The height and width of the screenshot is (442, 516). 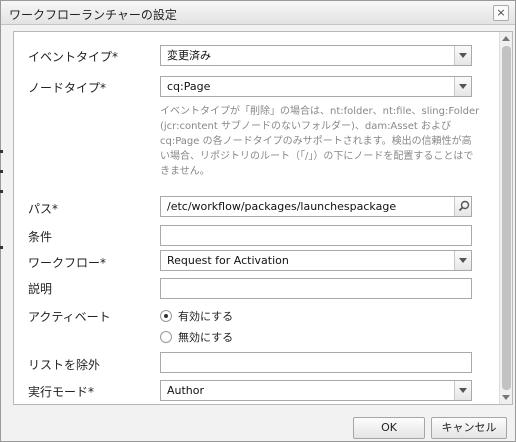 I want to click on cancel-button: キャンセル, so click(x=469, y=428).